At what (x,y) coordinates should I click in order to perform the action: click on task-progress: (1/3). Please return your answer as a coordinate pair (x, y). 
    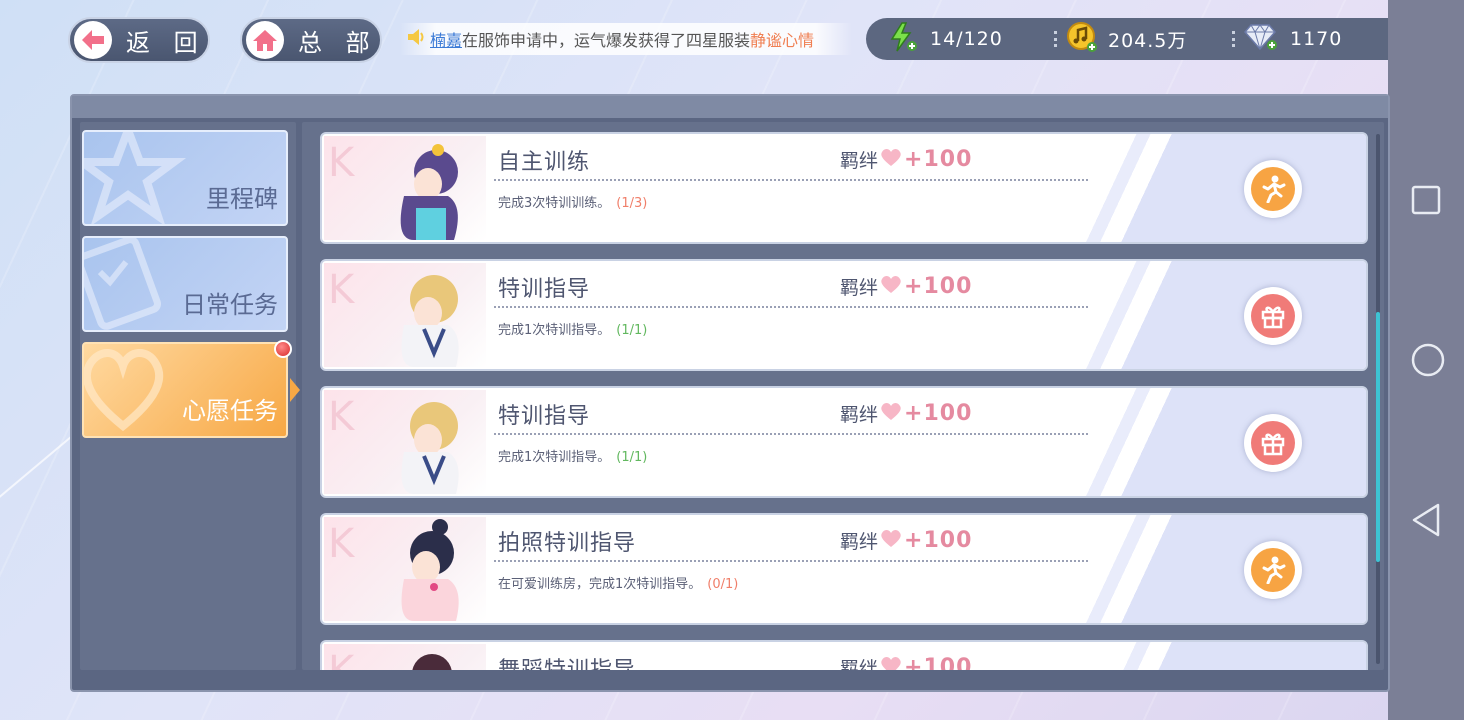
    Looking at the image, I should click on (632, 203).